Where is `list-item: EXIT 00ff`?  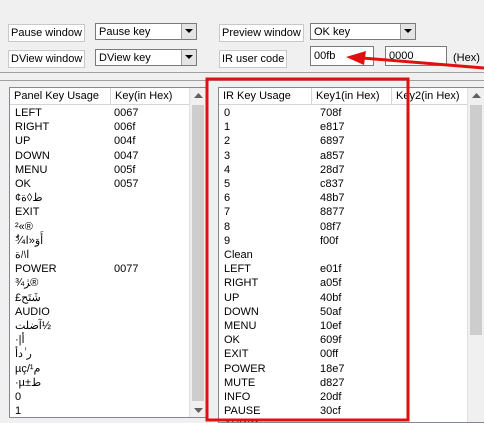 list-item: EXIT 00ff is located at coordinates (339, 354).